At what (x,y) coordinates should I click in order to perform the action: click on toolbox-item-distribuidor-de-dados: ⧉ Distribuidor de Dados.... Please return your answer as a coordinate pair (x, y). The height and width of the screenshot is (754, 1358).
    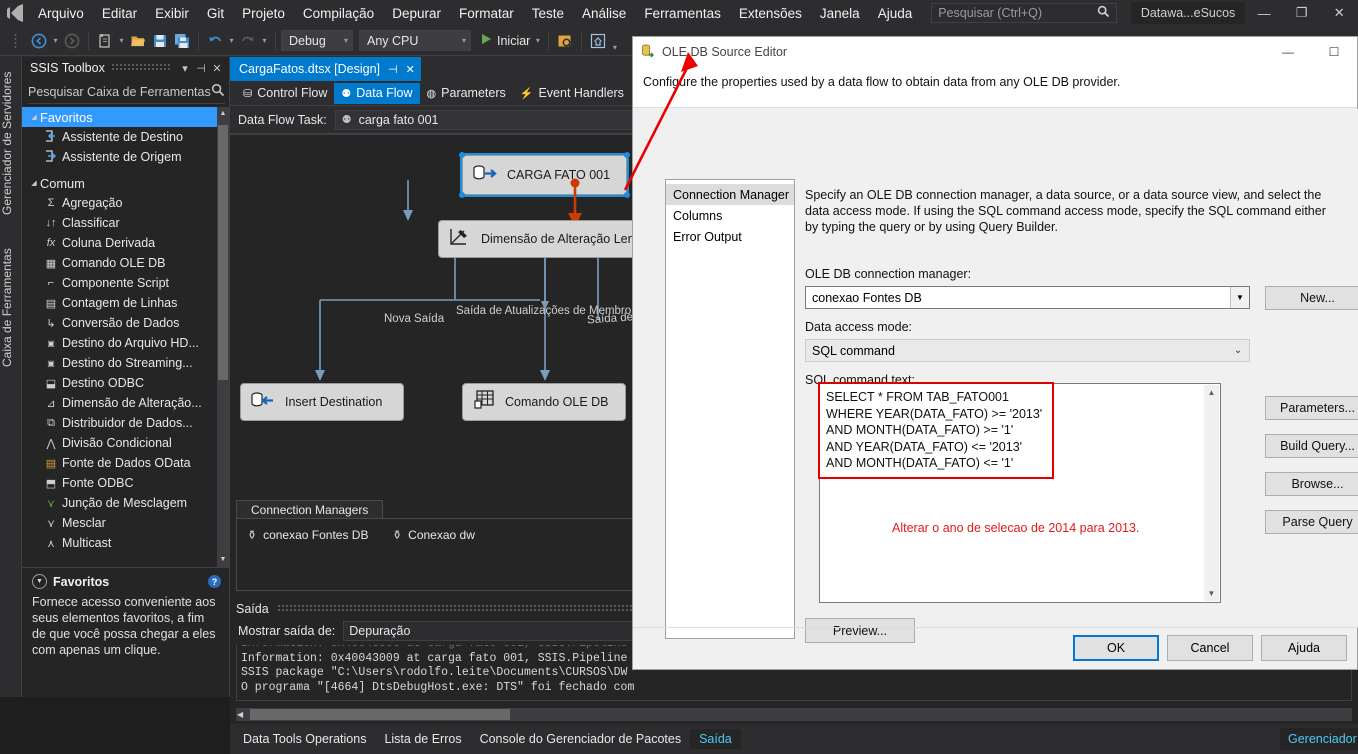
    Looking at the image, I should click on (125, 423).